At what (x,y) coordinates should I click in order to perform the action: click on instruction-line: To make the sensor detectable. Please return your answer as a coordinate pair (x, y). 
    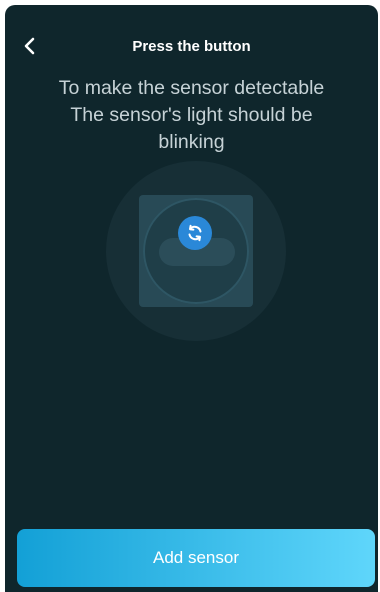
    Looking at the image, I should click on (191, 88).